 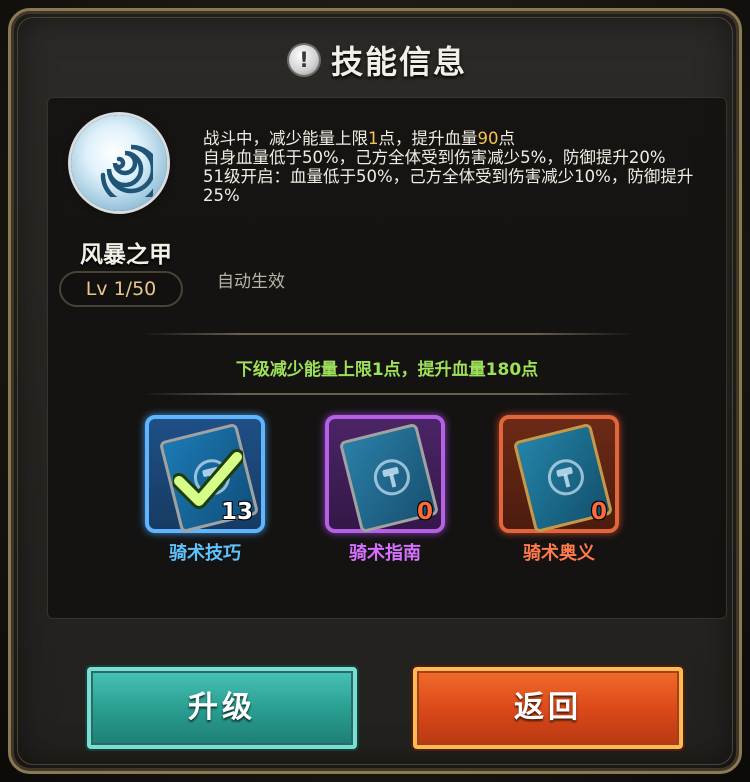 What do you see at coordinates (126, 170) in the screenshot?
I see `swirl-icon` at bounding box center [126, 170].